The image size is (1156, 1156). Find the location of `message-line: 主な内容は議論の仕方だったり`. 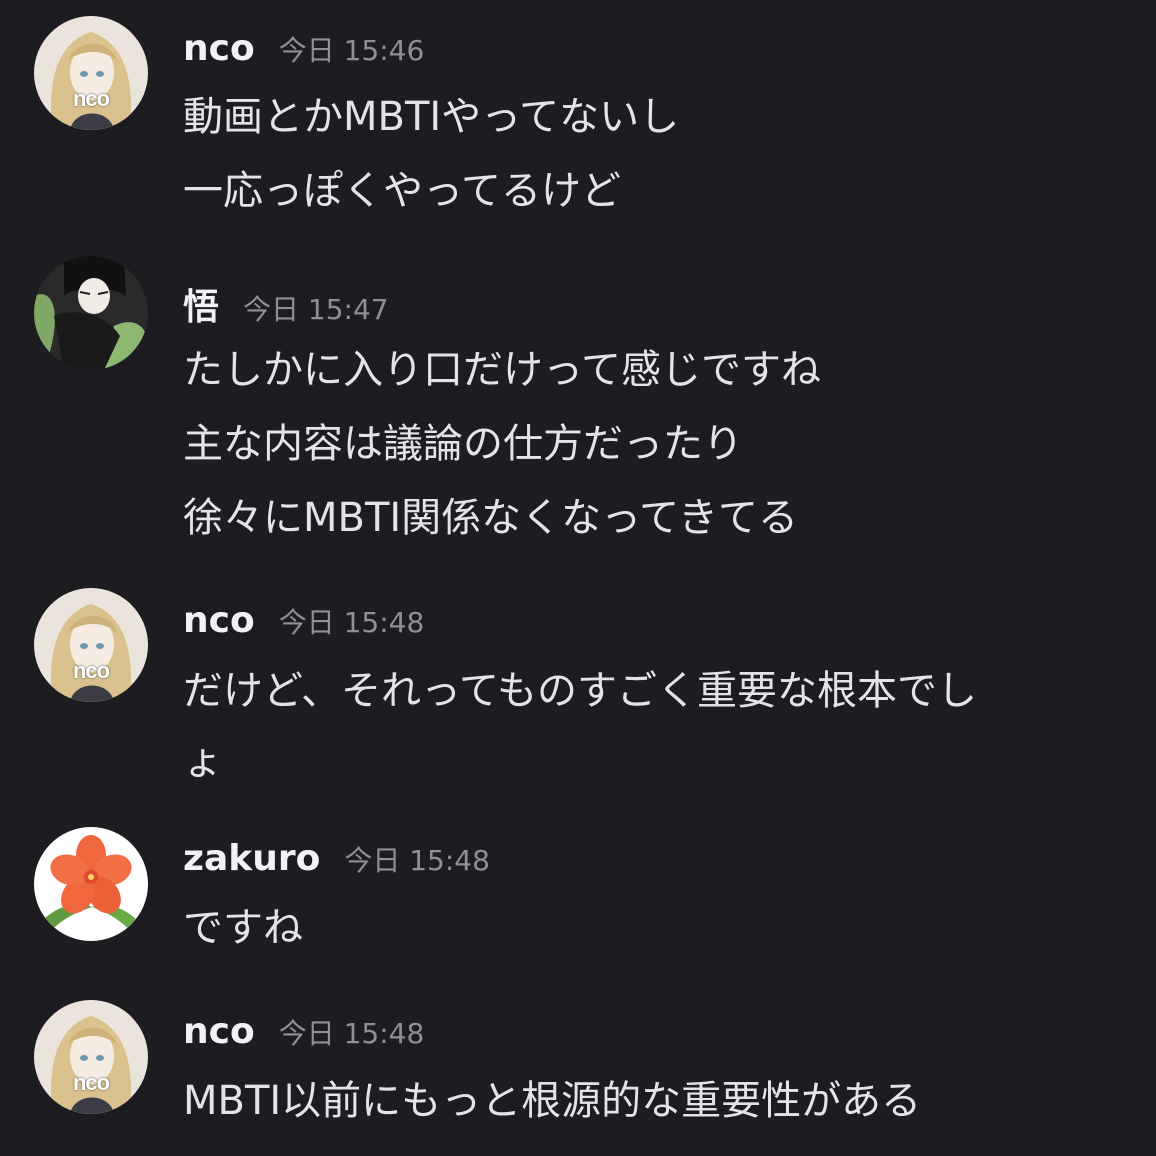

message-line: 主な内容は議論の仕方だったり is located at coordinates (463, 444).